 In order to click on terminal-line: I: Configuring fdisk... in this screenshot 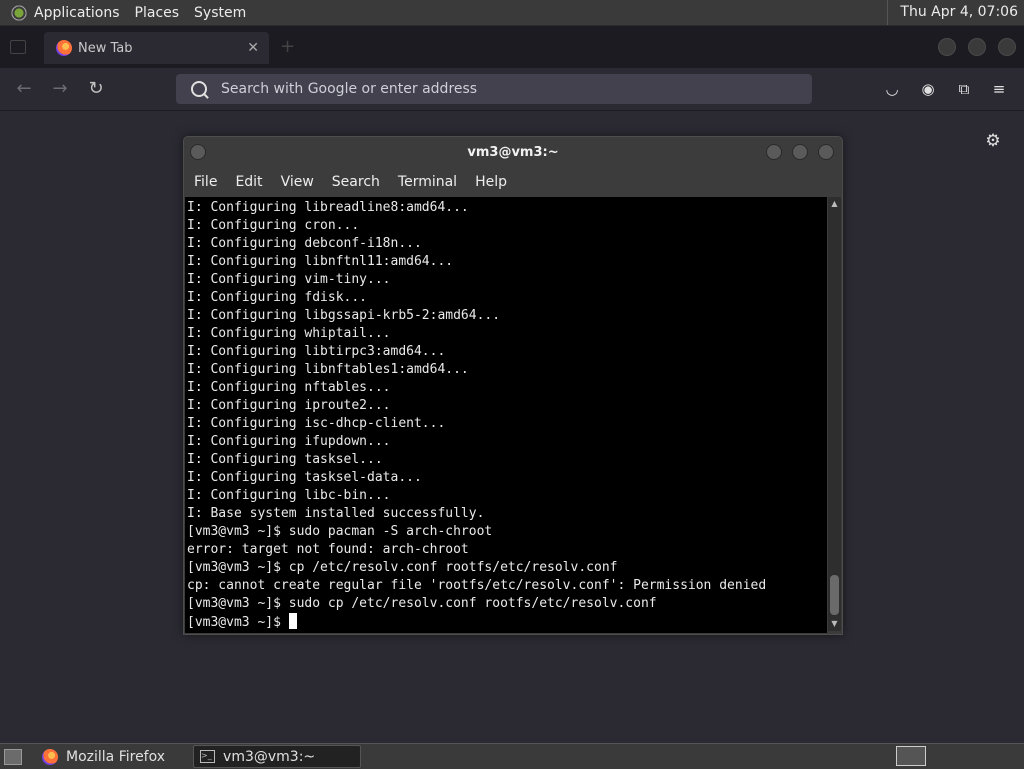, I will do `click(277, 297)`.